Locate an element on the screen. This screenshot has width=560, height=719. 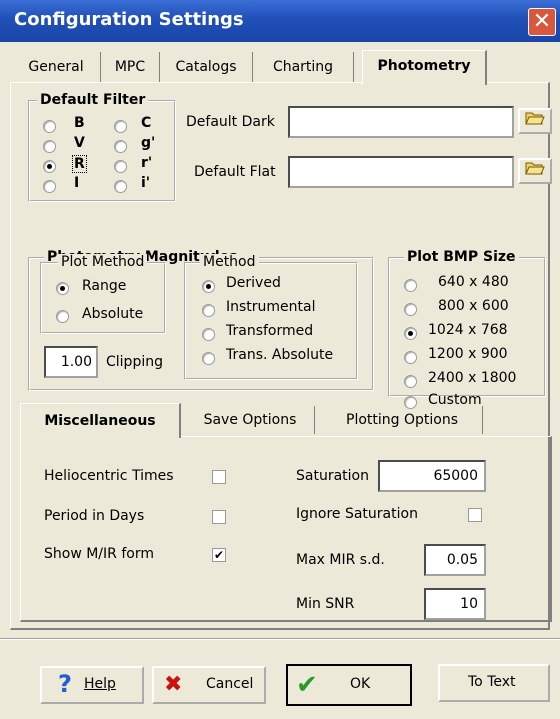
cancel-icon: ✖ is located at coordinates (173, 684).